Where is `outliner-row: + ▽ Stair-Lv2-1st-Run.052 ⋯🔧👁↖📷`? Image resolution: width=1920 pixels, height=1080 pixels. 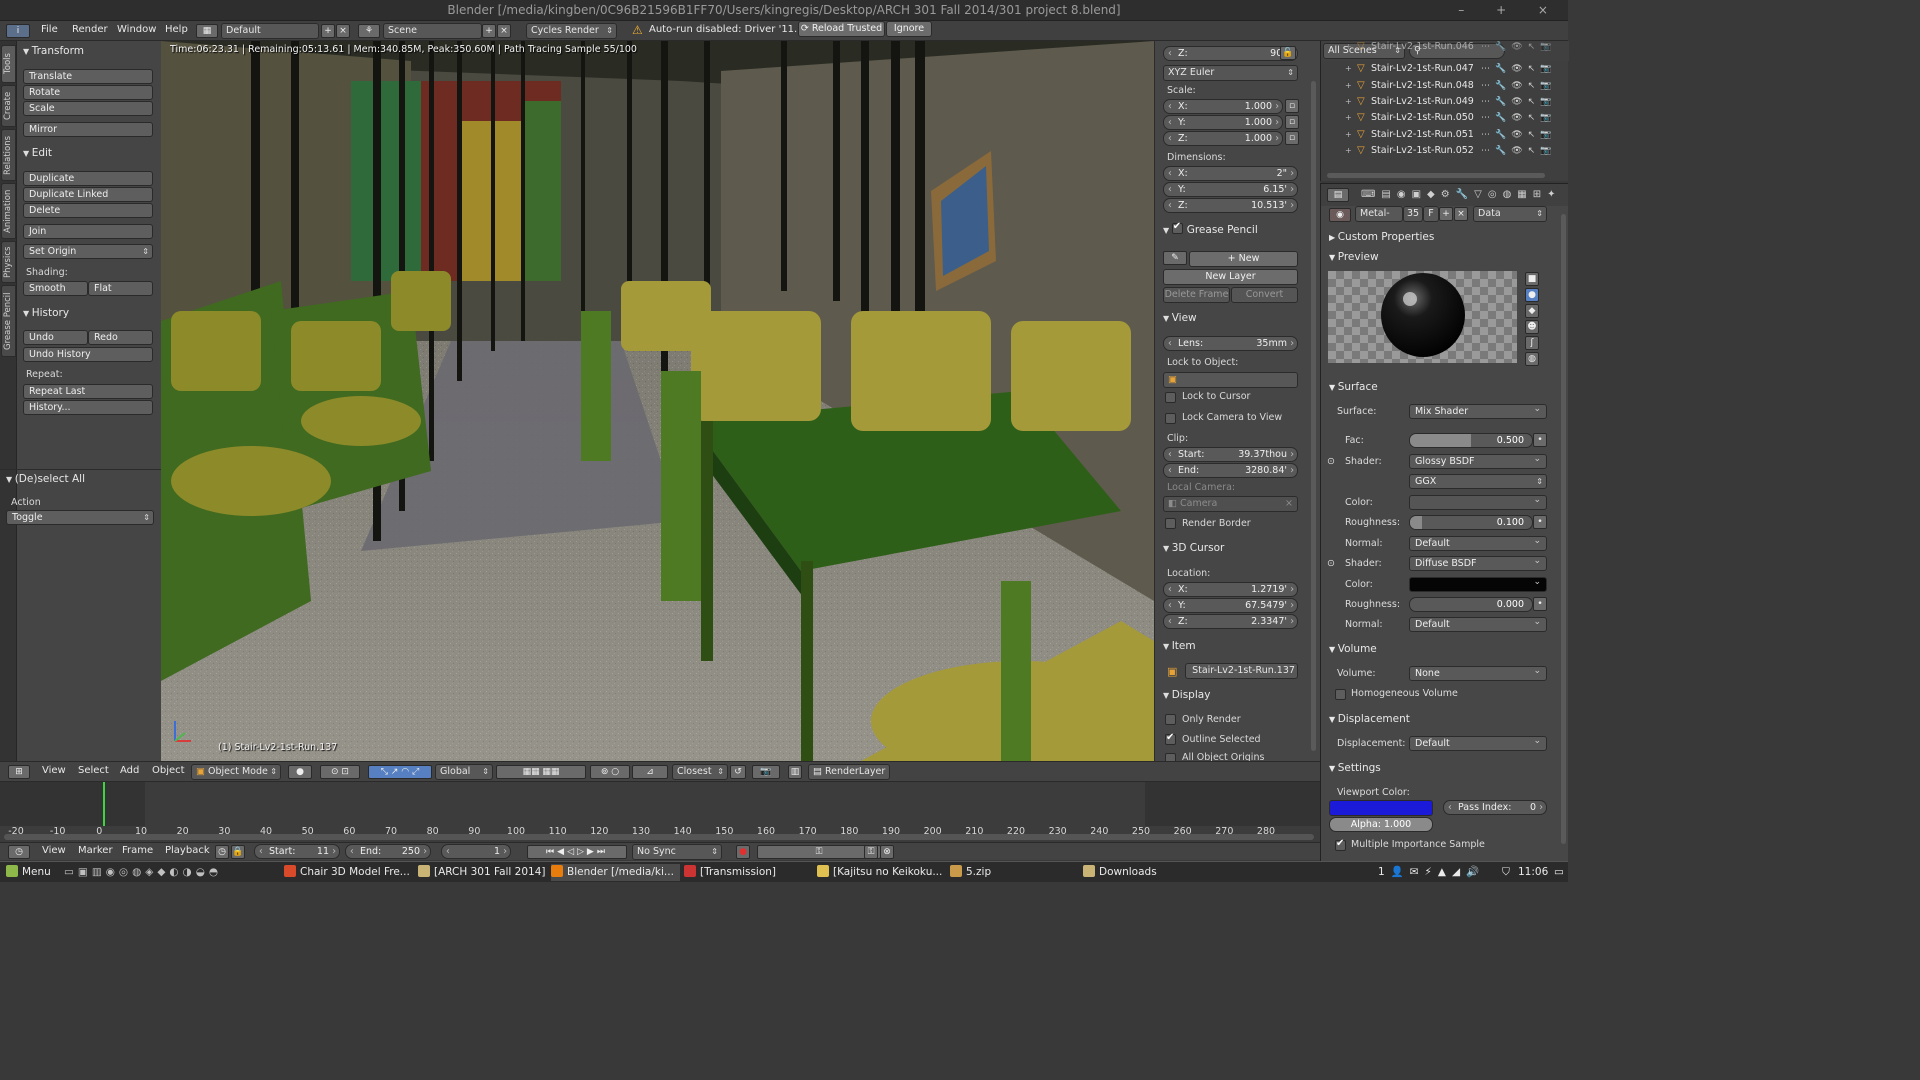 outliner-row: + ▽ Stair-Lv2-1st-Run.052 ⋯🔧👁↖📷 is located at coordinates (1445, 151).